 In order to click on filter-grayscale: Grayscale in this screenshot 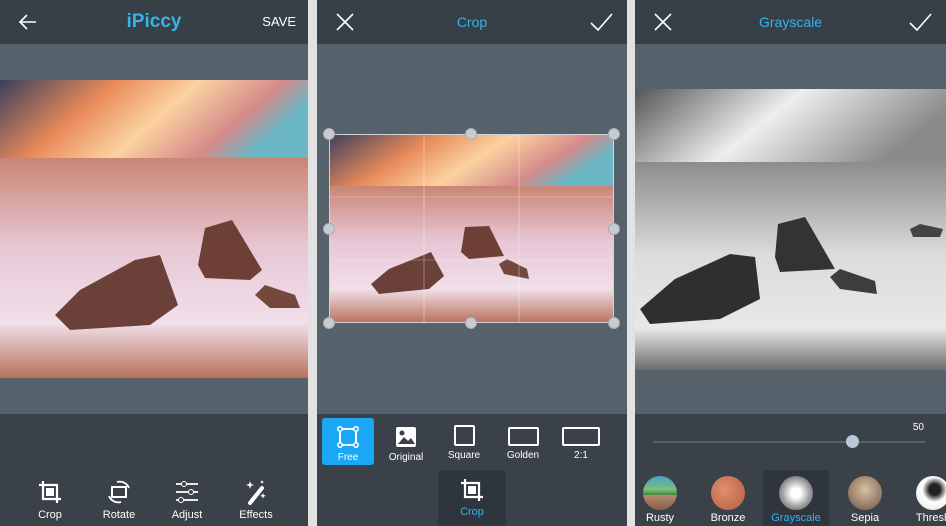, I will do `click(796, 498)`.